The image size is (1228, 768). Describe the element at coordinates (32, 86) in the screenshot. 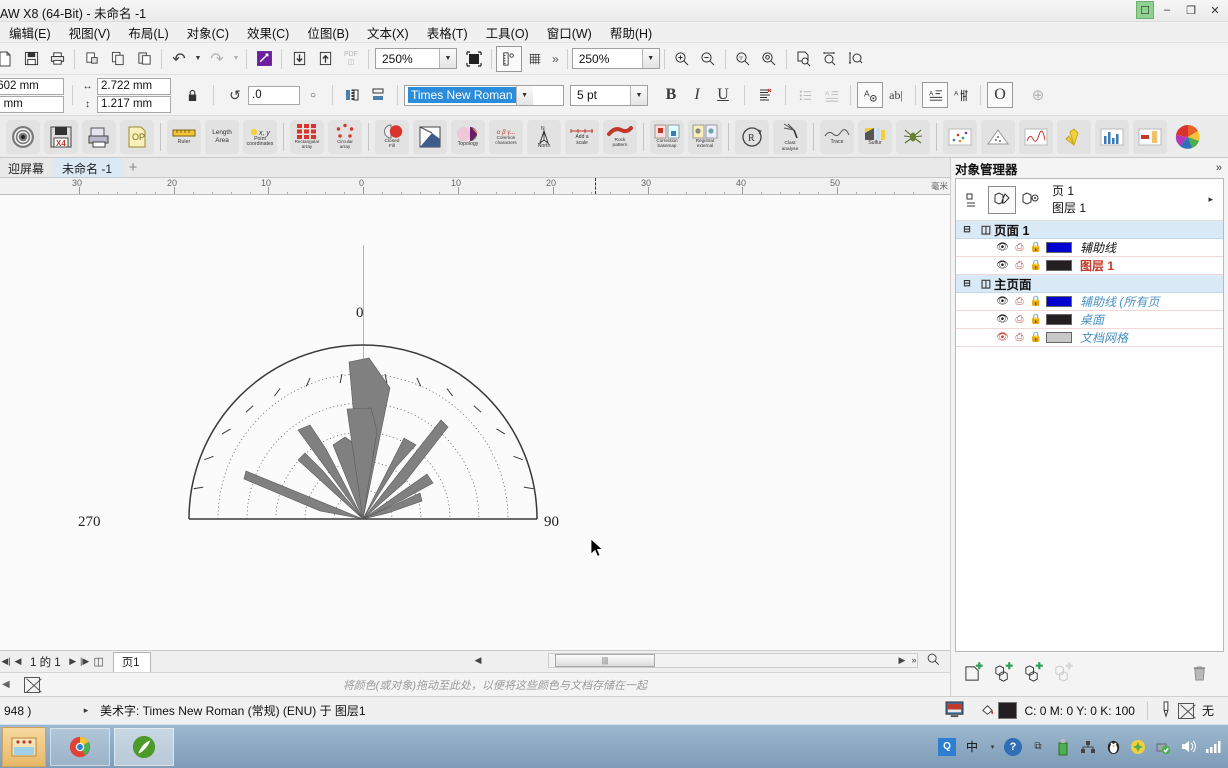

I see `object-x-field: .602 mm` at that location.